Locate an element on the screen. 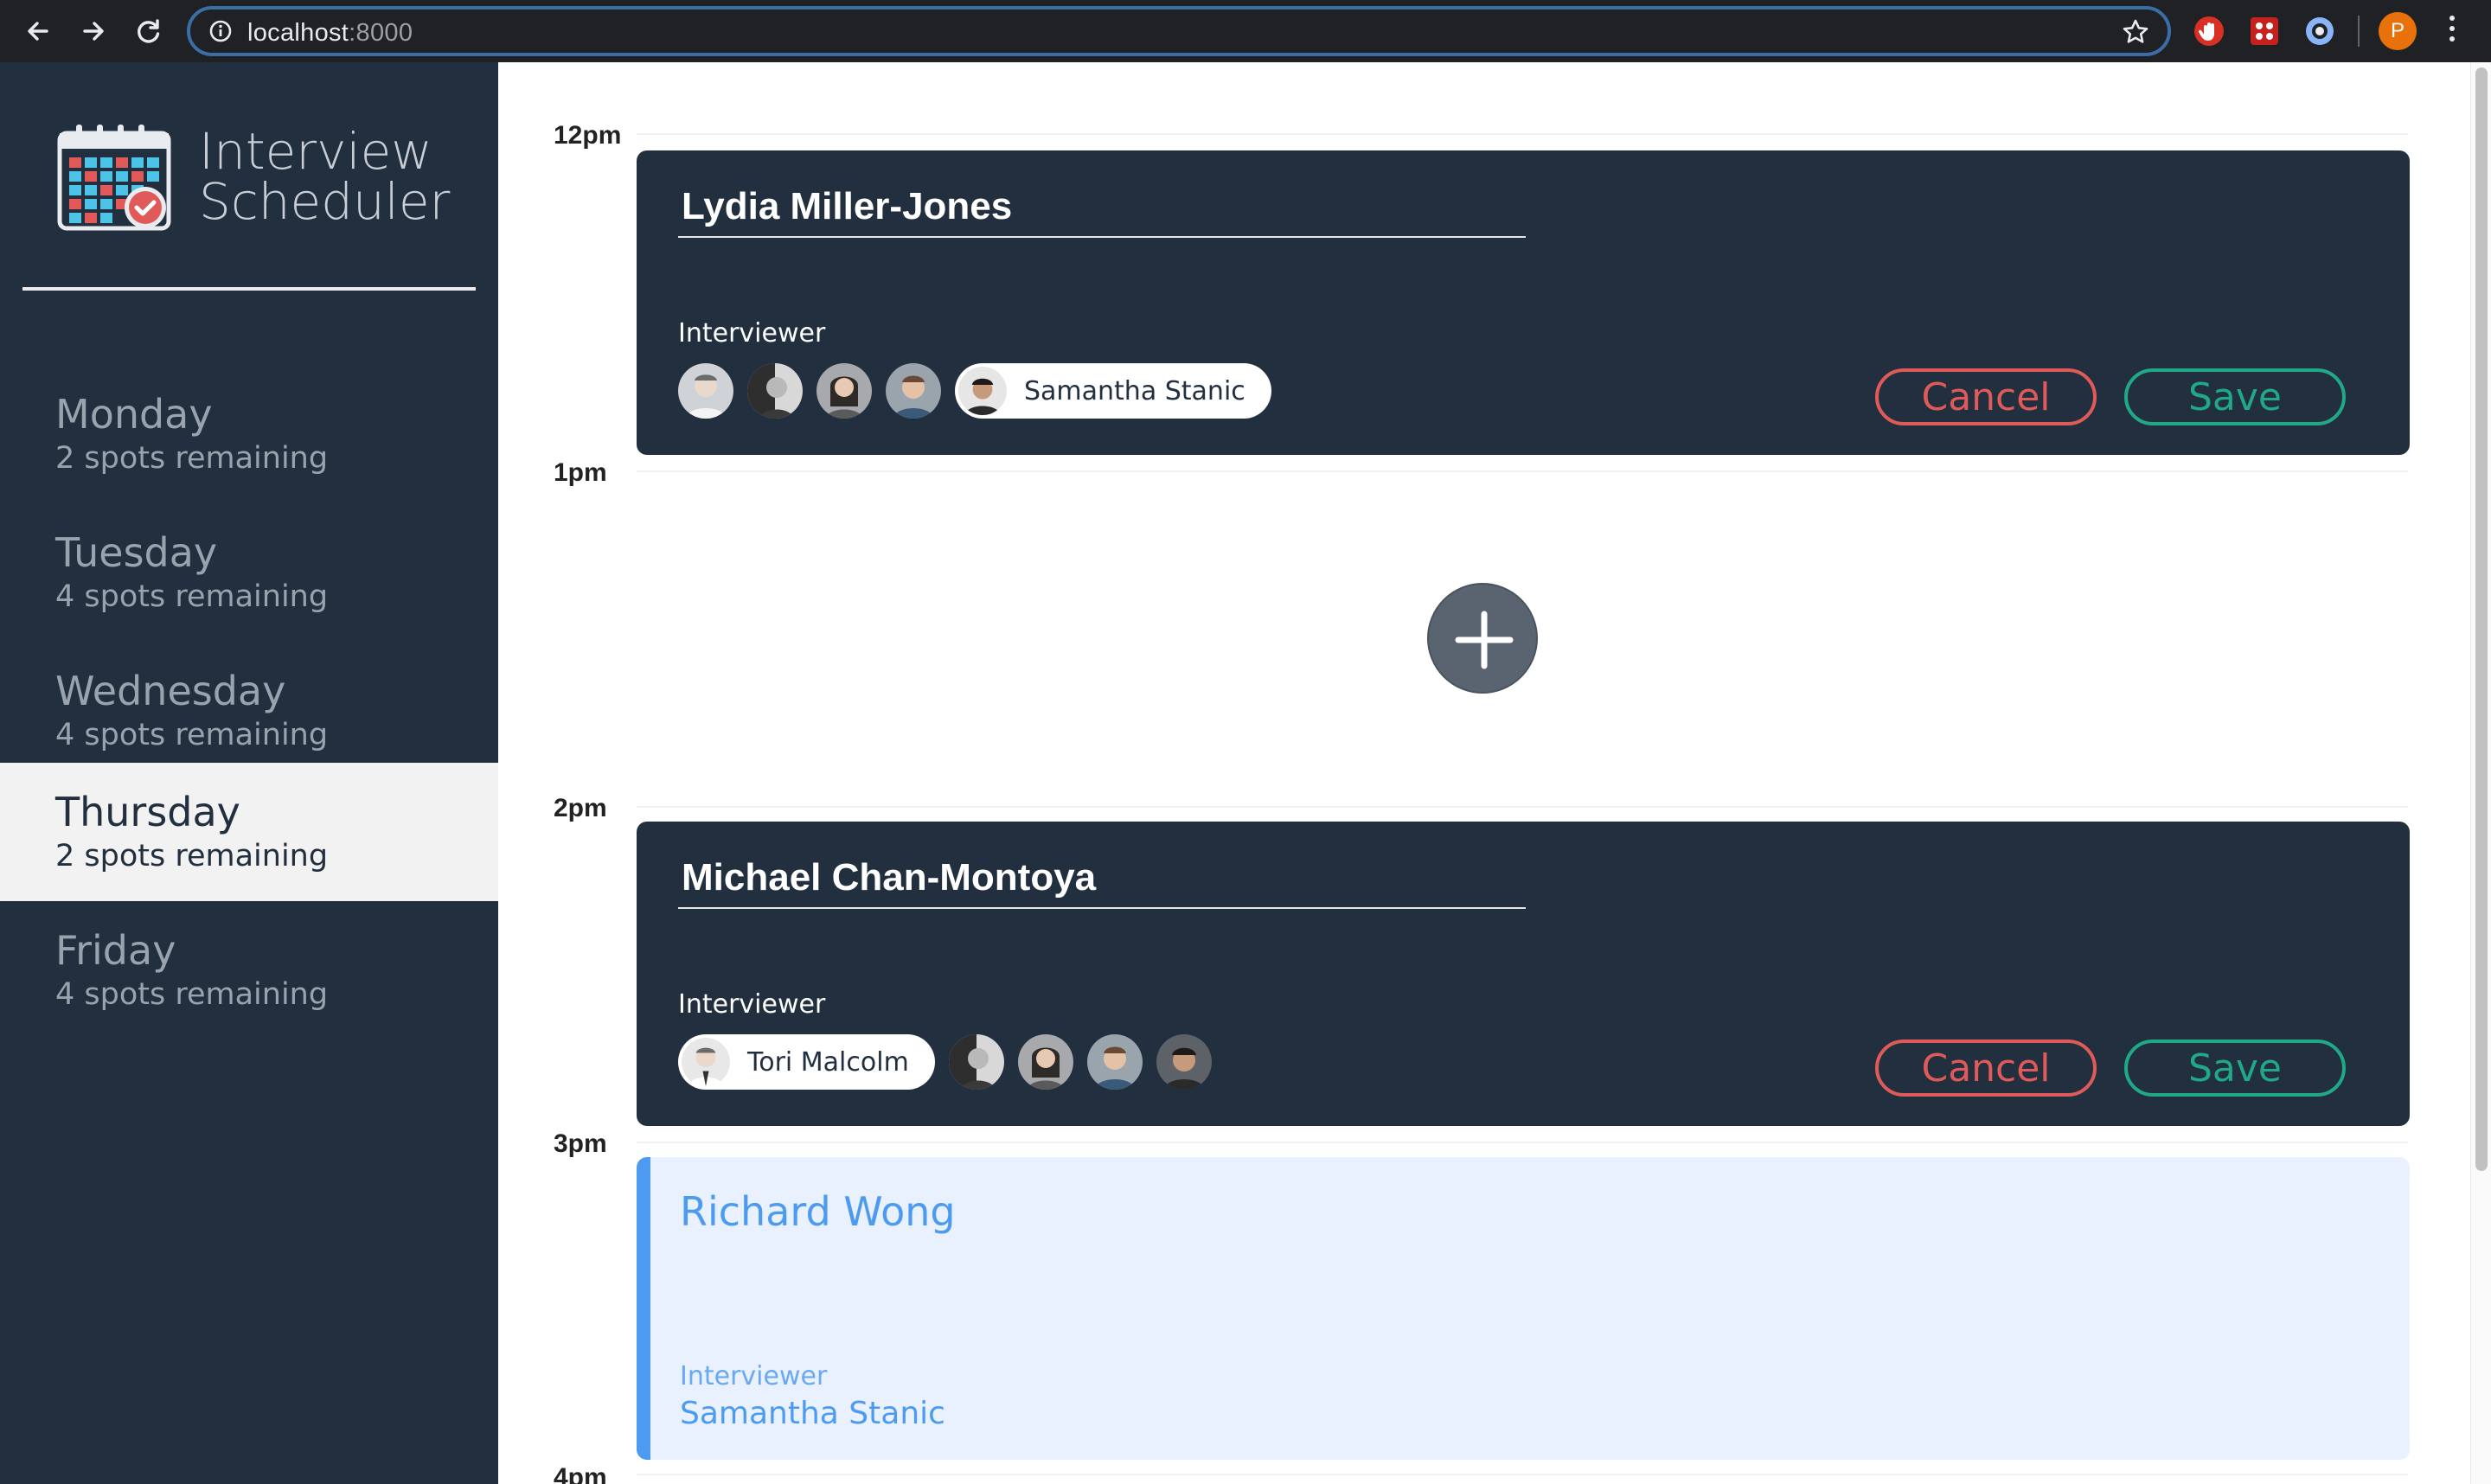 Image resolution: width=2491 pixels, height=1484 pixels. forward-arrow-icon is located at coordinates (94, 31).